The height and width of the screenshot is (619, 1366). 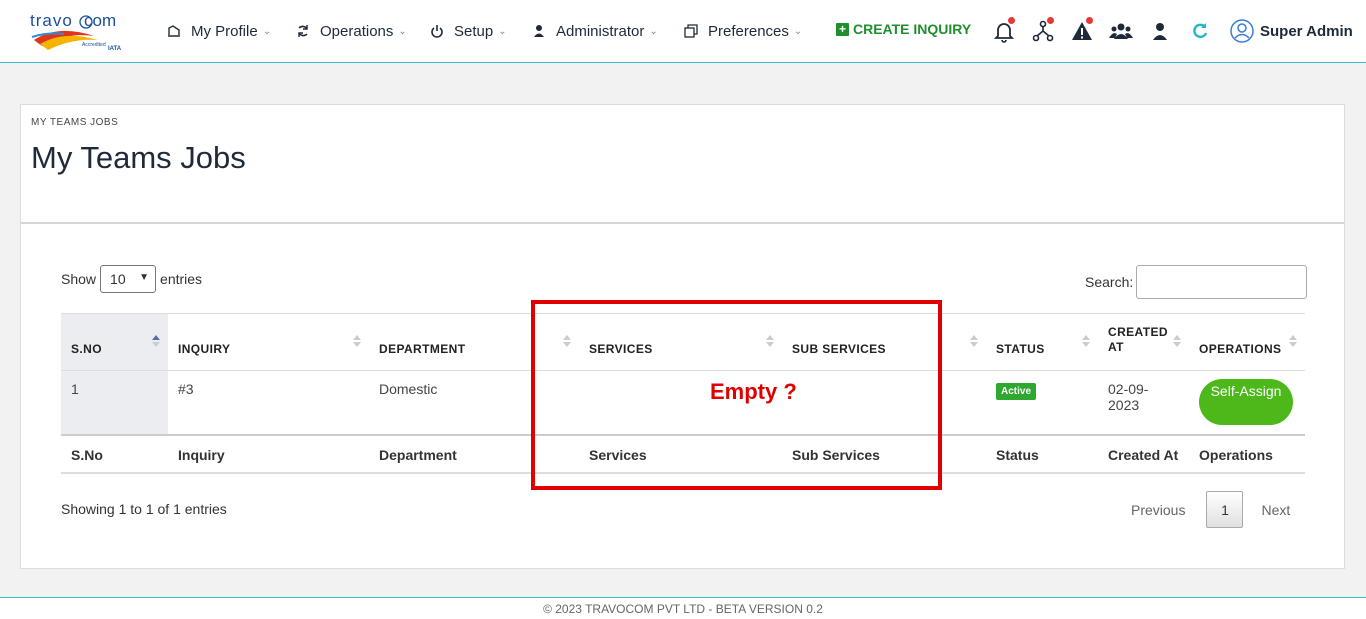 I want to click on page-title: My Teams Jobs, so click(x=138, y=157).